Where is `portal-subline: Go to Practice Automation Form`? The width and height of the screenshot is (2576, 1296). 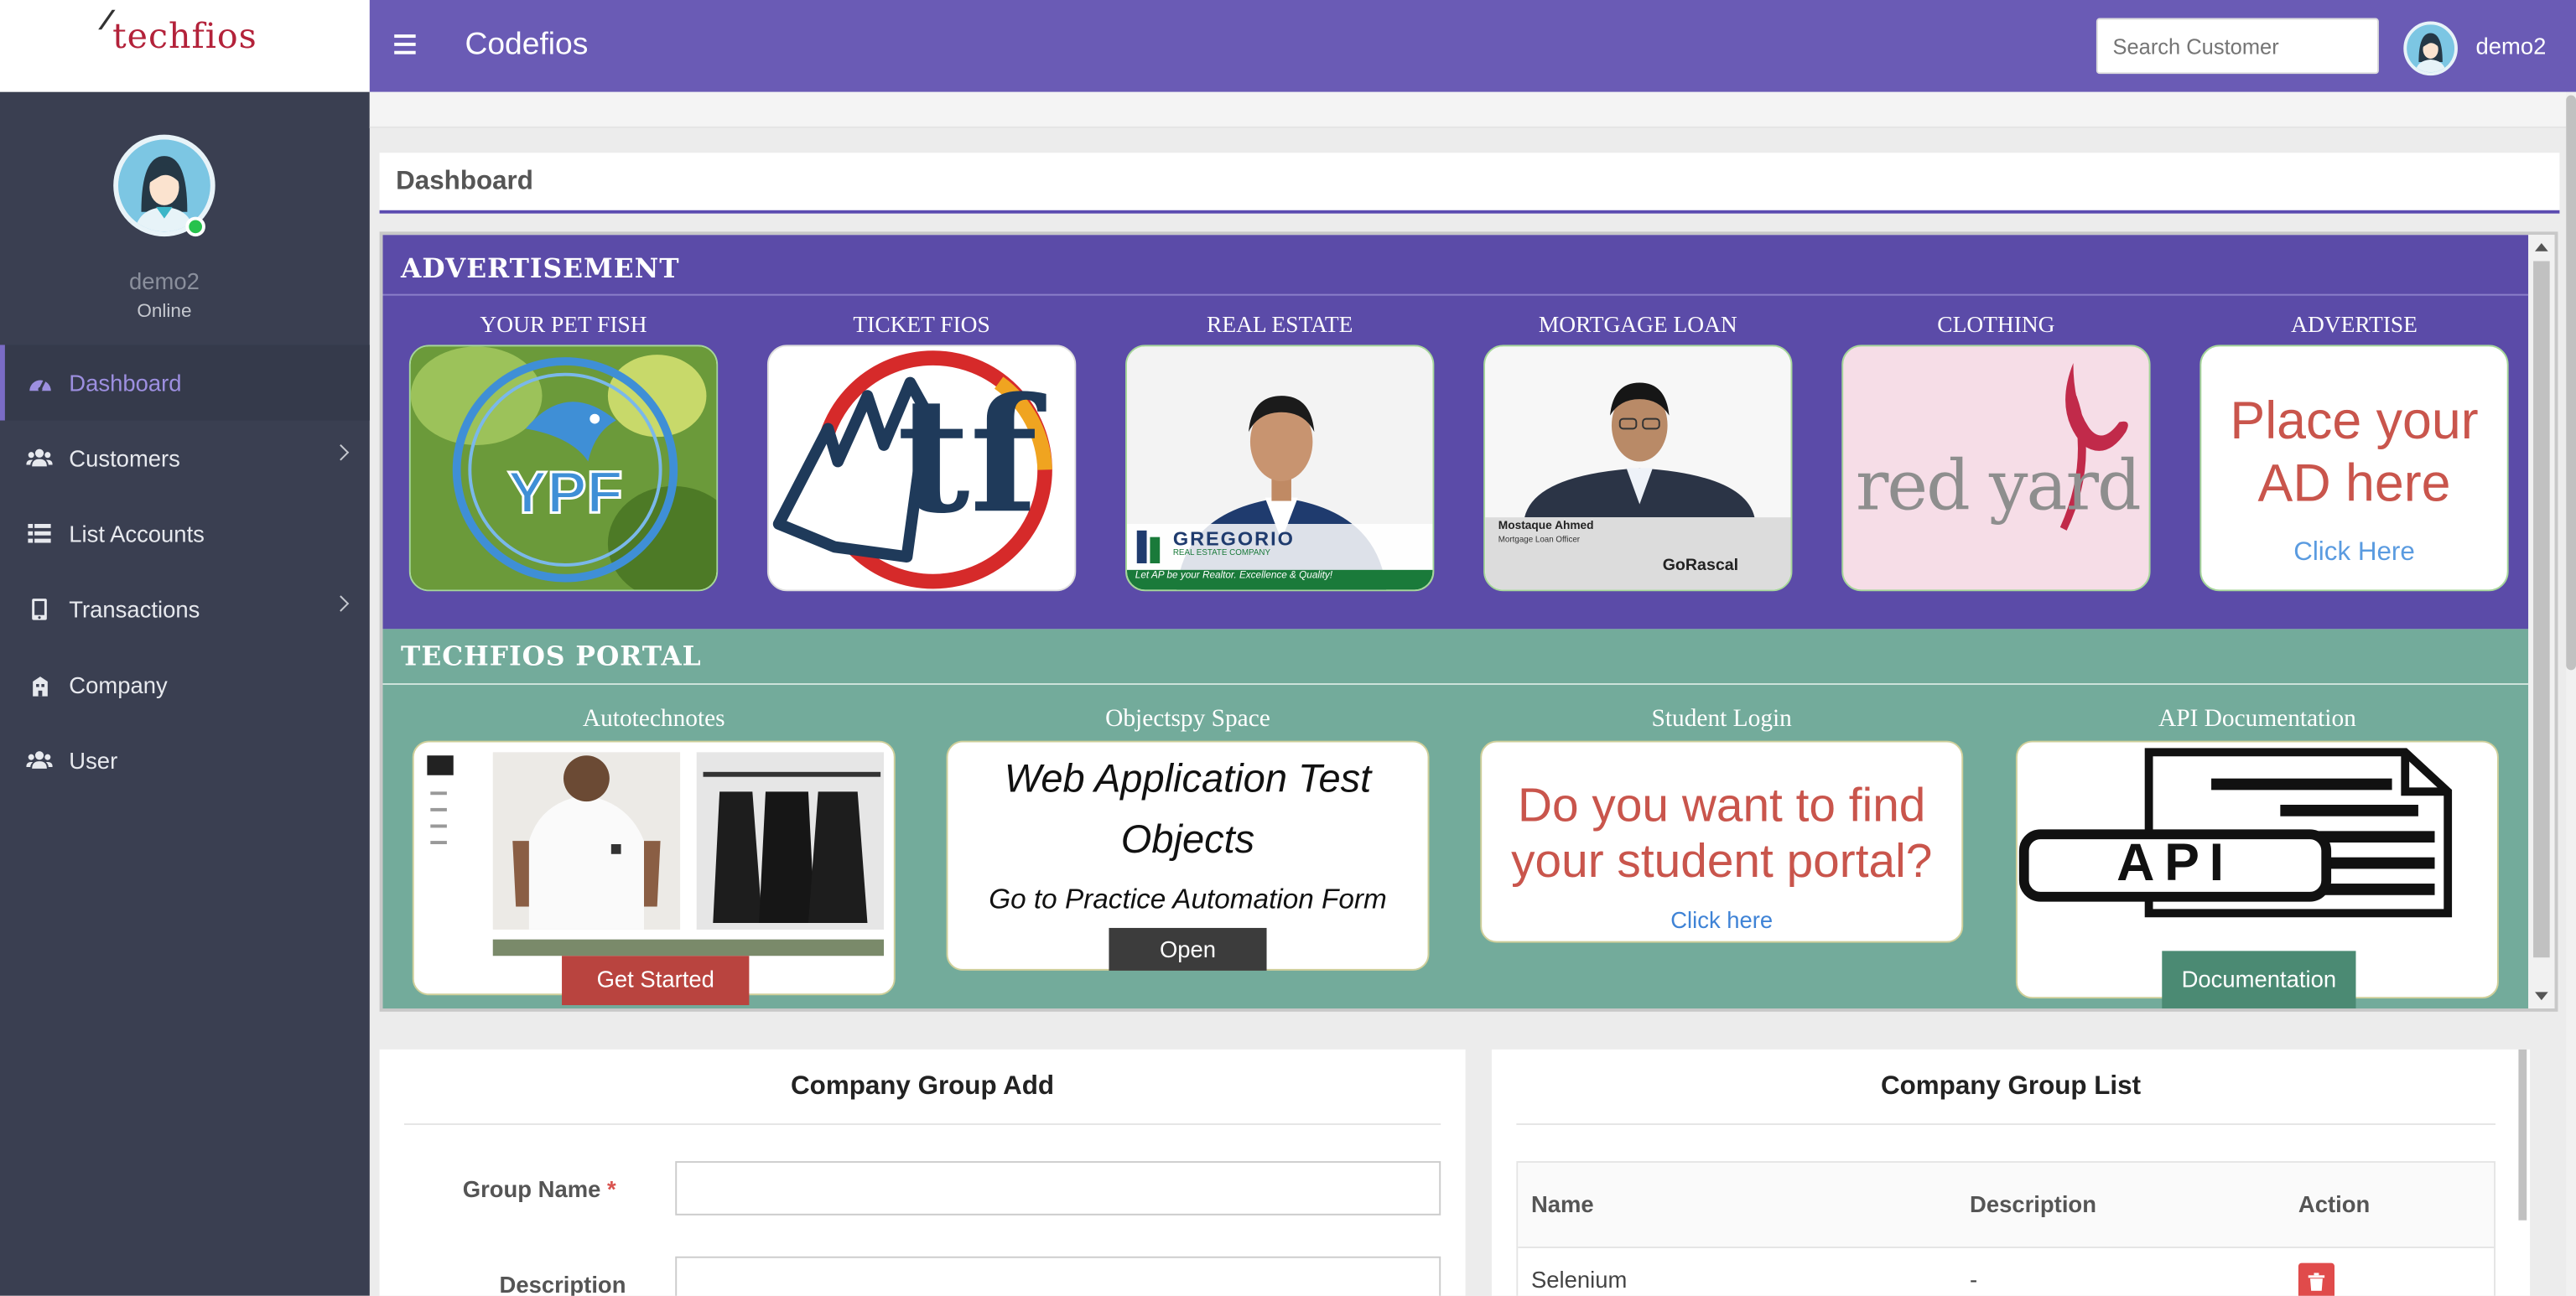
portal-subline: Go to Practice Automation Form is located at coordinates (1188, 899).